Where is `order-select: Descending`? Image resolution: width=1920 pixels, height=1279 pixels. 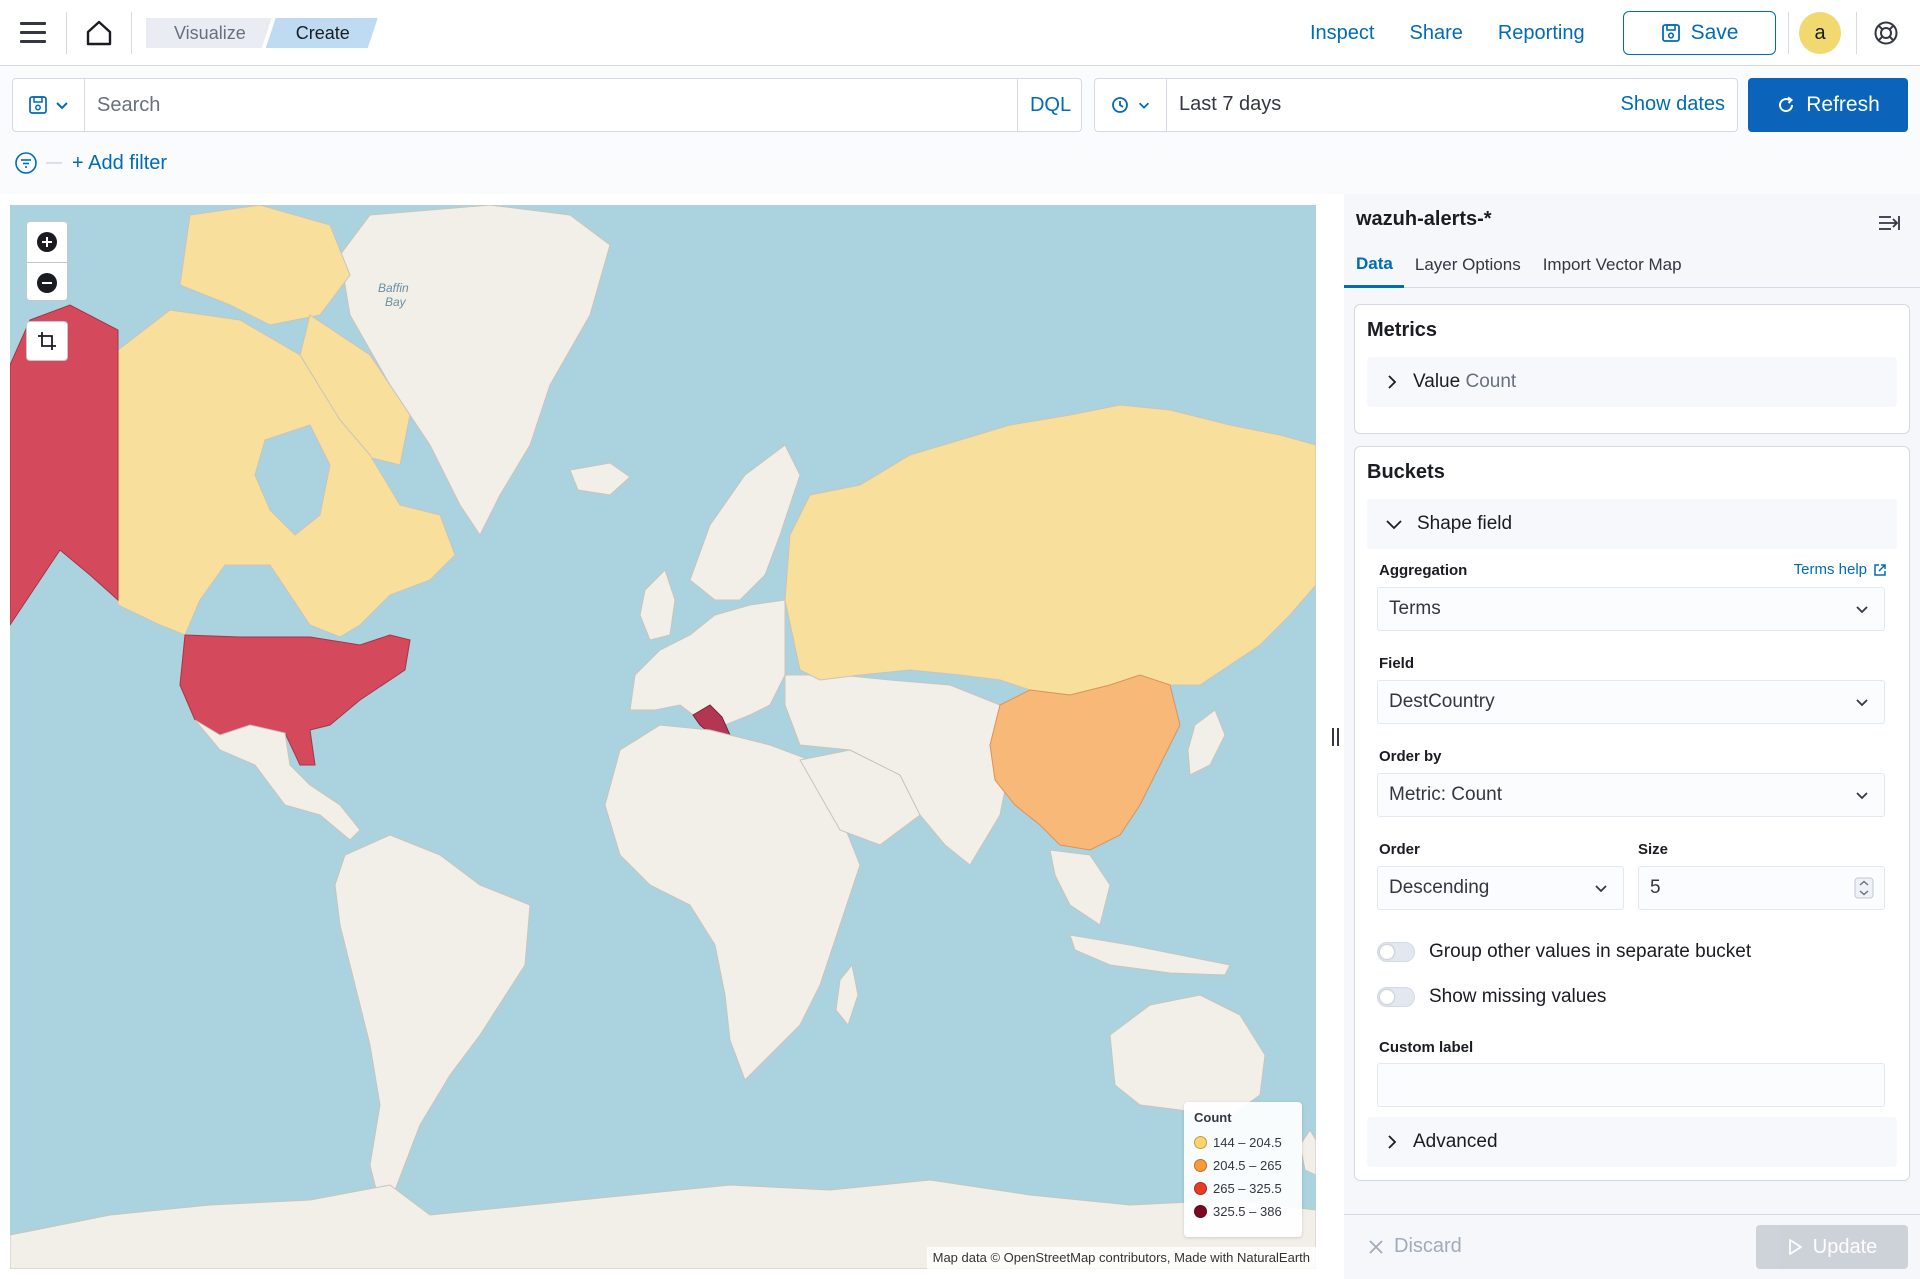 order-select: Descending is located at coordinates (1500, 888).